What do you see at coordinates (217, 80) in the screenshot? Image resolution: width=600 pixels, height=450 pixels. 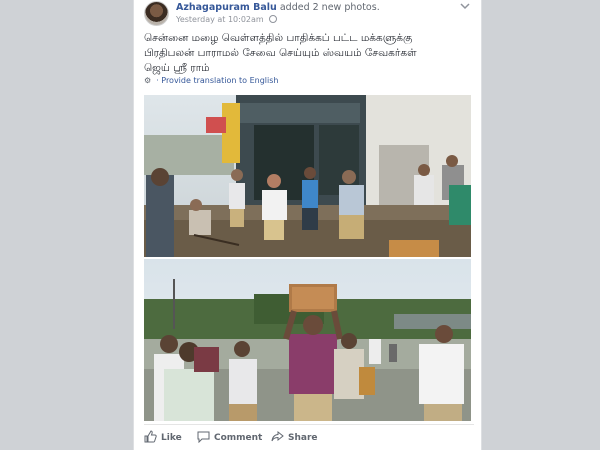 I see `translate-label: · Provide translation to English` at bounding box center [217, 80].